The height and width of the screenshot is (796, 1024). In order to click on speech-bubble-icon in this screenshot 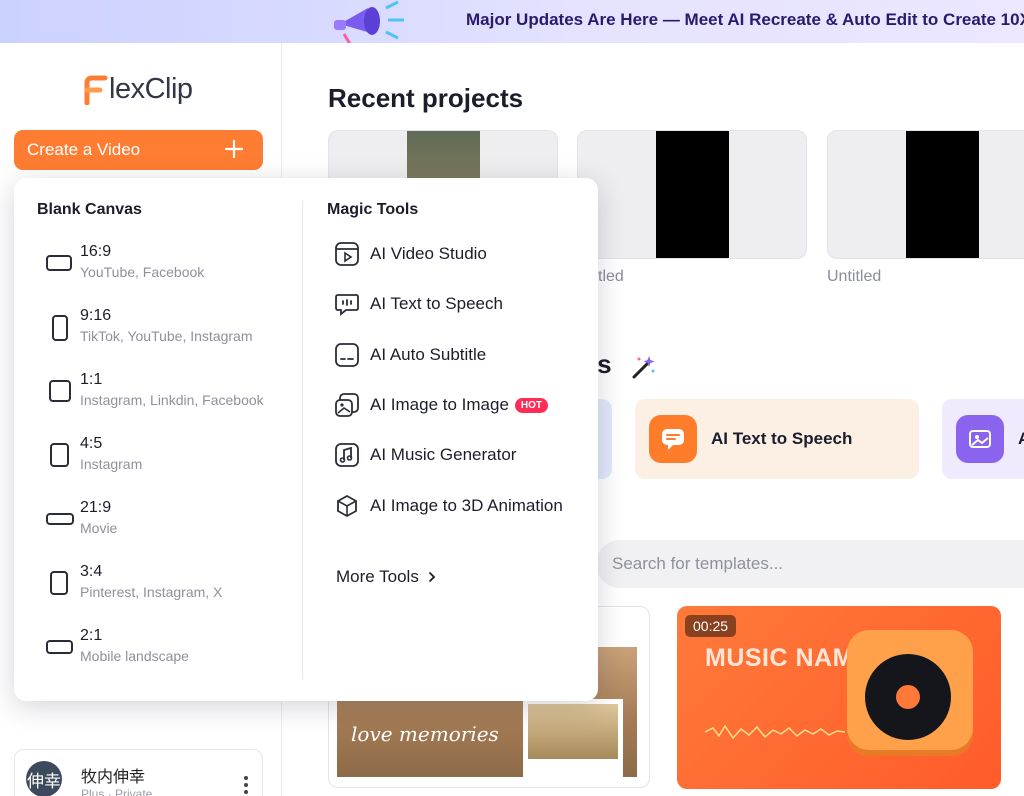, I will do `click(347, 305)`.